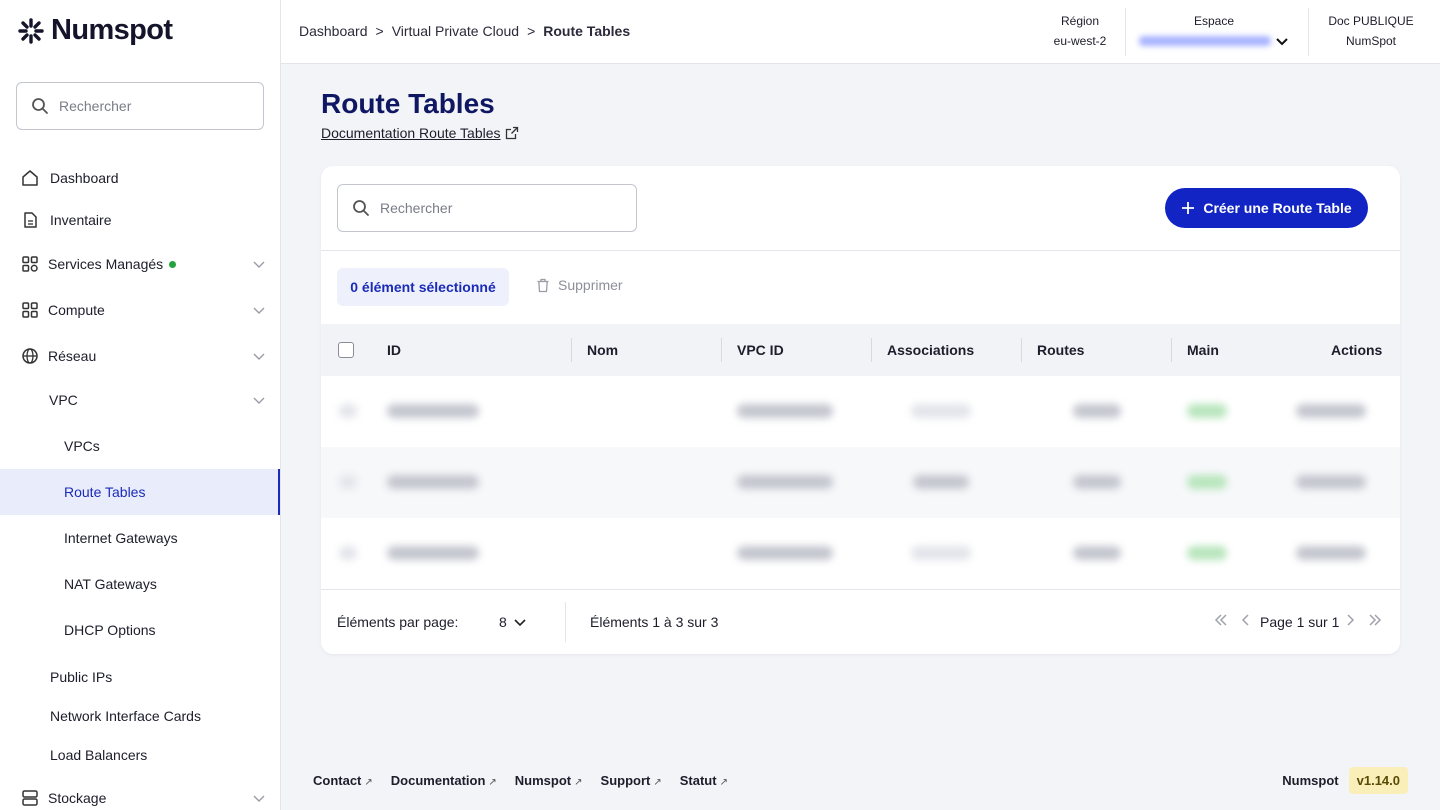 The height and width of the screenshot is (810, 1440). I want to click on storage-icon, so click(30, 798).